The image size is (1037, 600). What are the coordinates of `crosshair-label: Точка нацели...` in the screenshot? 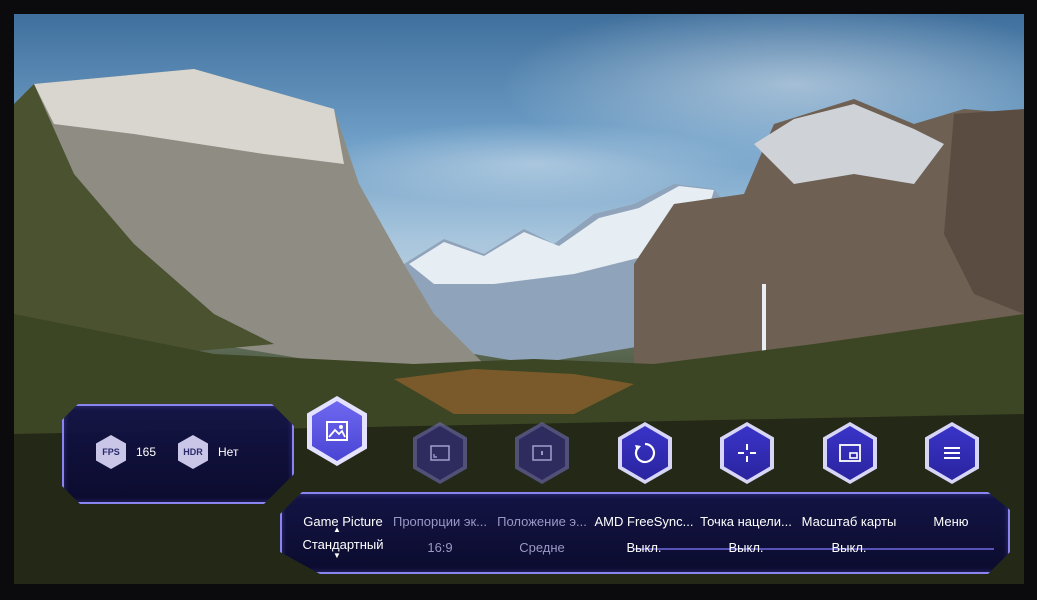 It's located at (746, 521).